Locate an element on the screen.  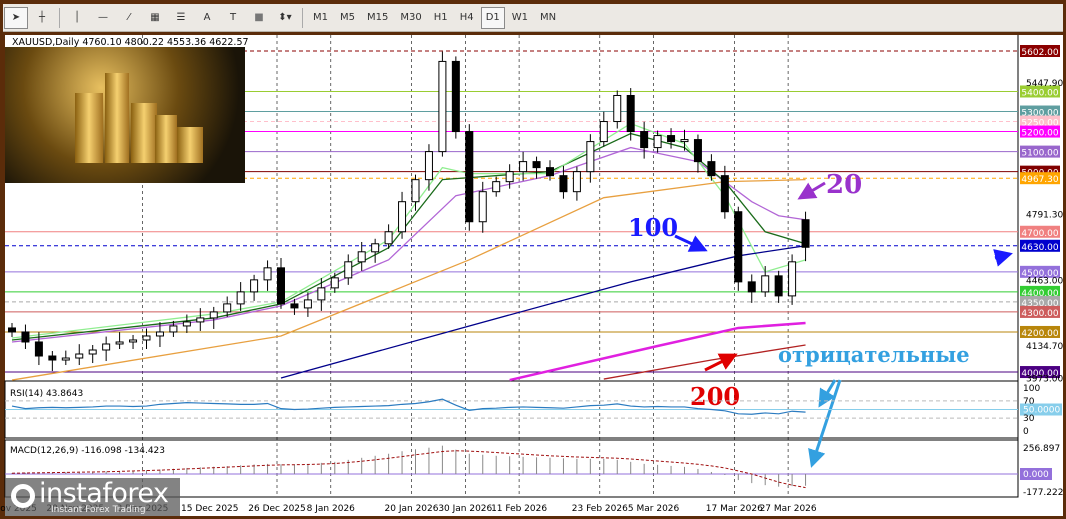
level-label: 4967.30 is located at coordinates (1039, 180).